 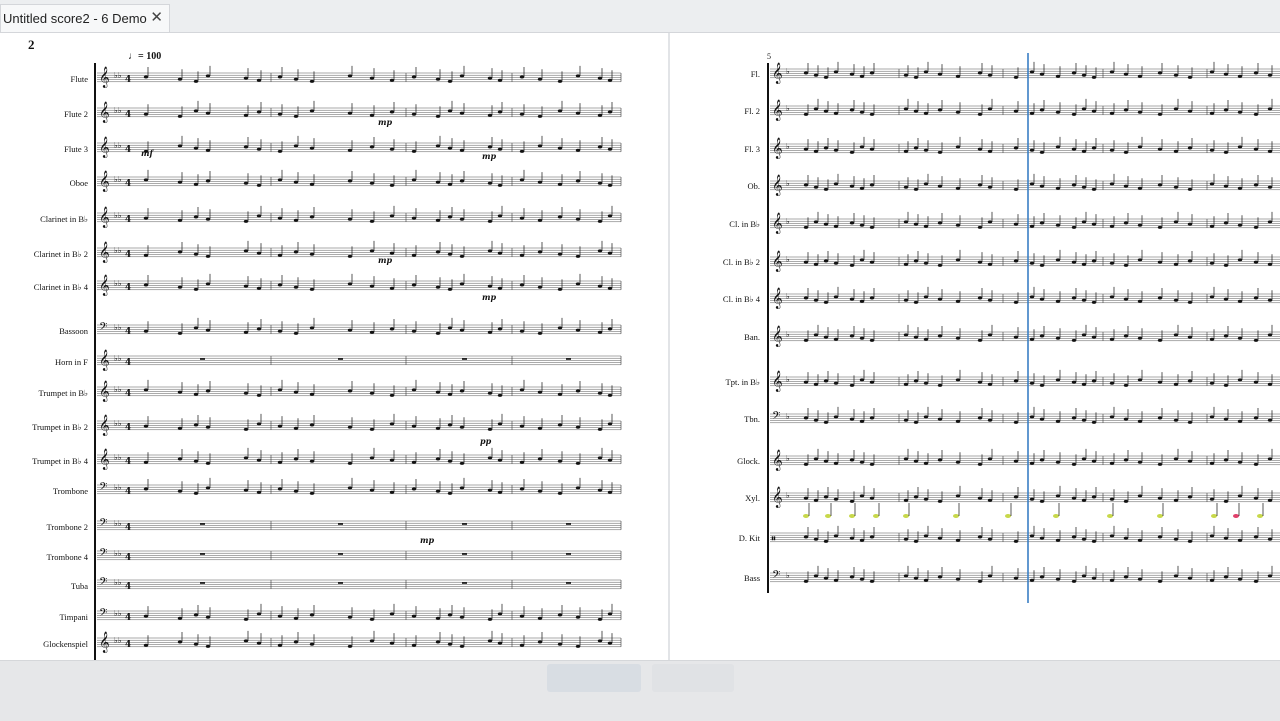 What do you see at coordinates (752, 149) in the screenshot?
I see `instrument-label: Fl. 3` at bounding box center [752, 149].